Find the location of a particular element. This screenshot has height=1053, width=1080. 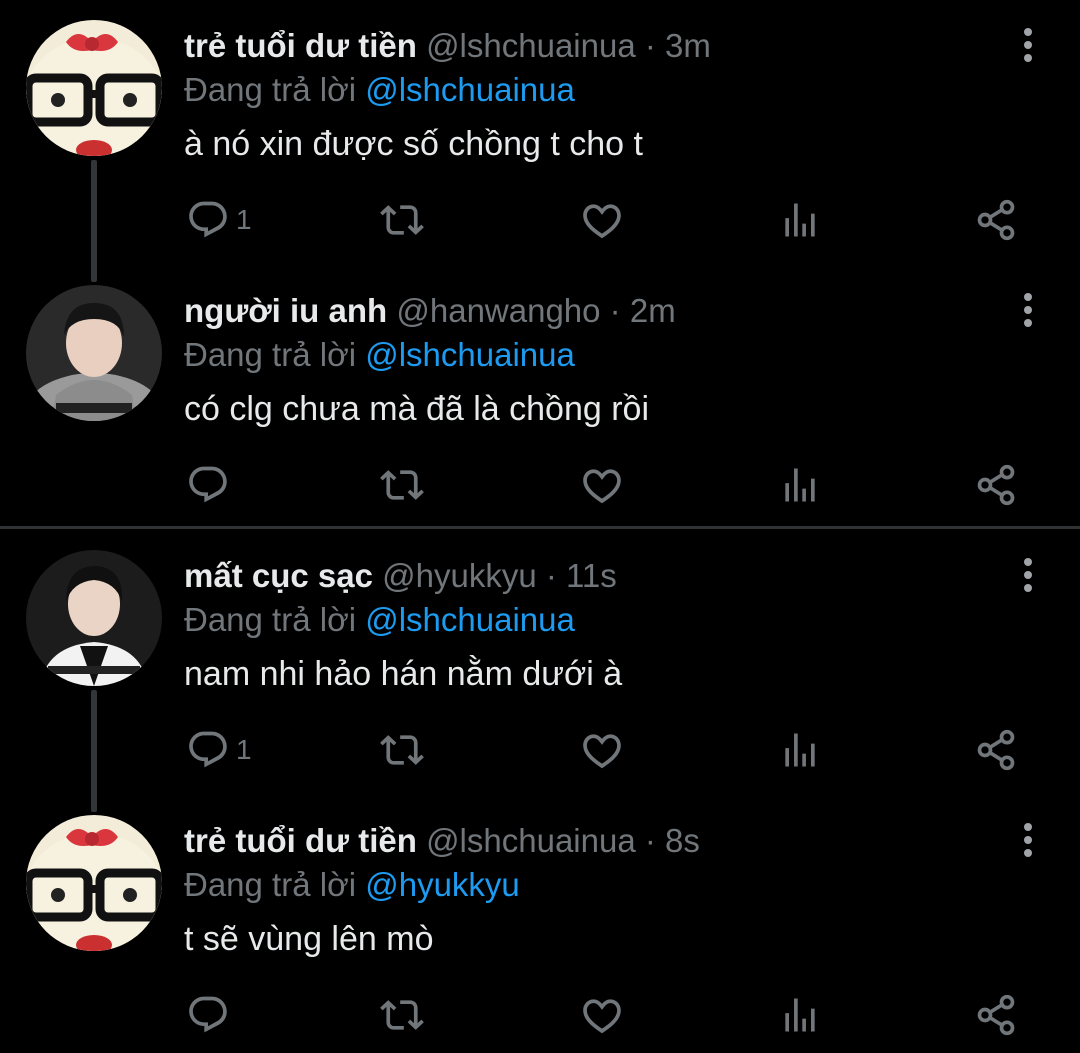

tweet-text: t sẽ vùng lên mò is located at coordinates (309, 939).